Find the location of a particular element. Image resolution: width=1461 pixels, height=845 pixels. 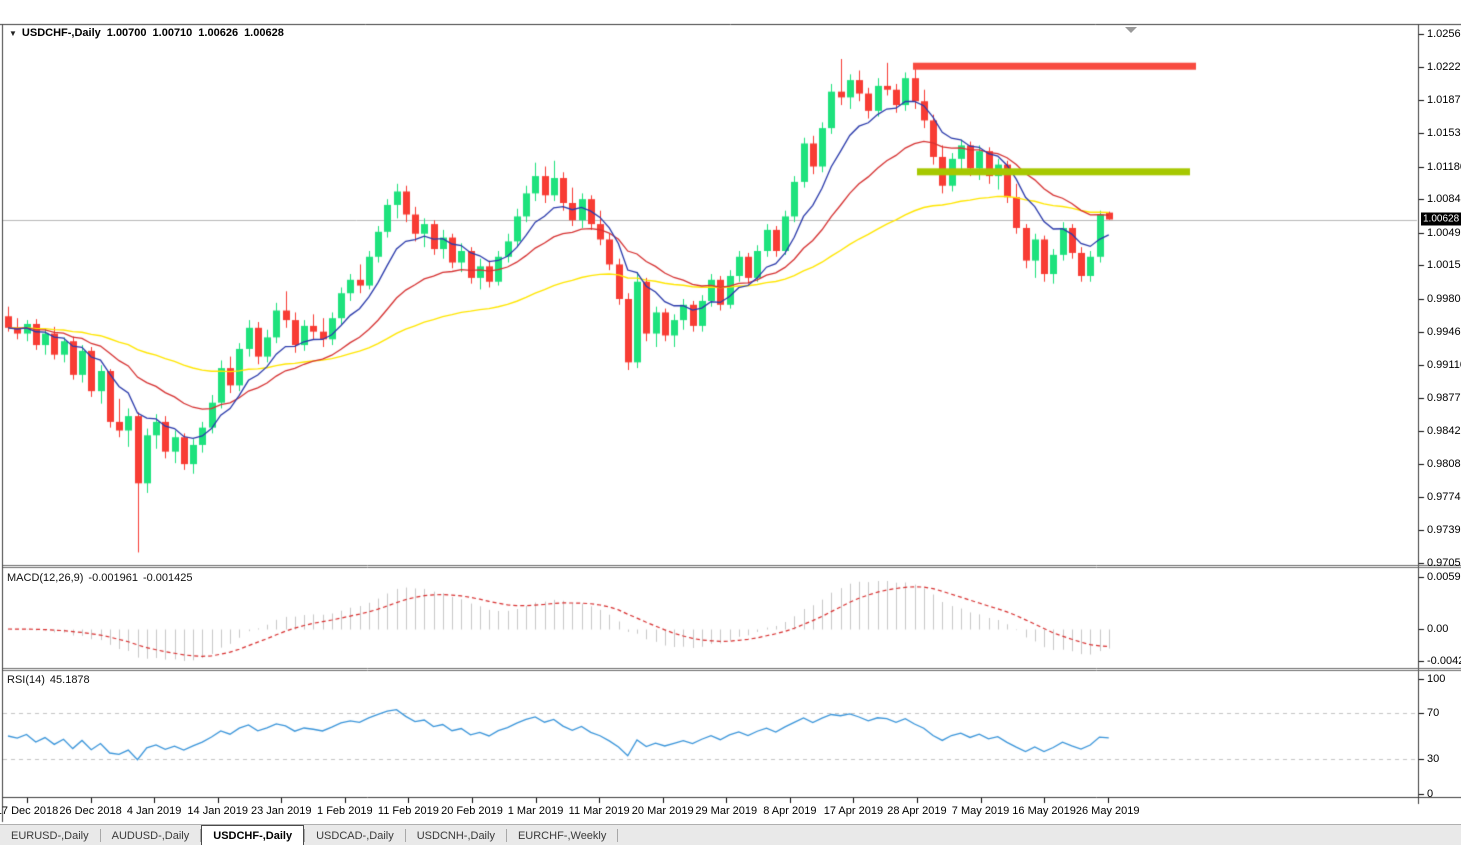

rsi-axis-label: 0 is located at coordinates (1430, 793).